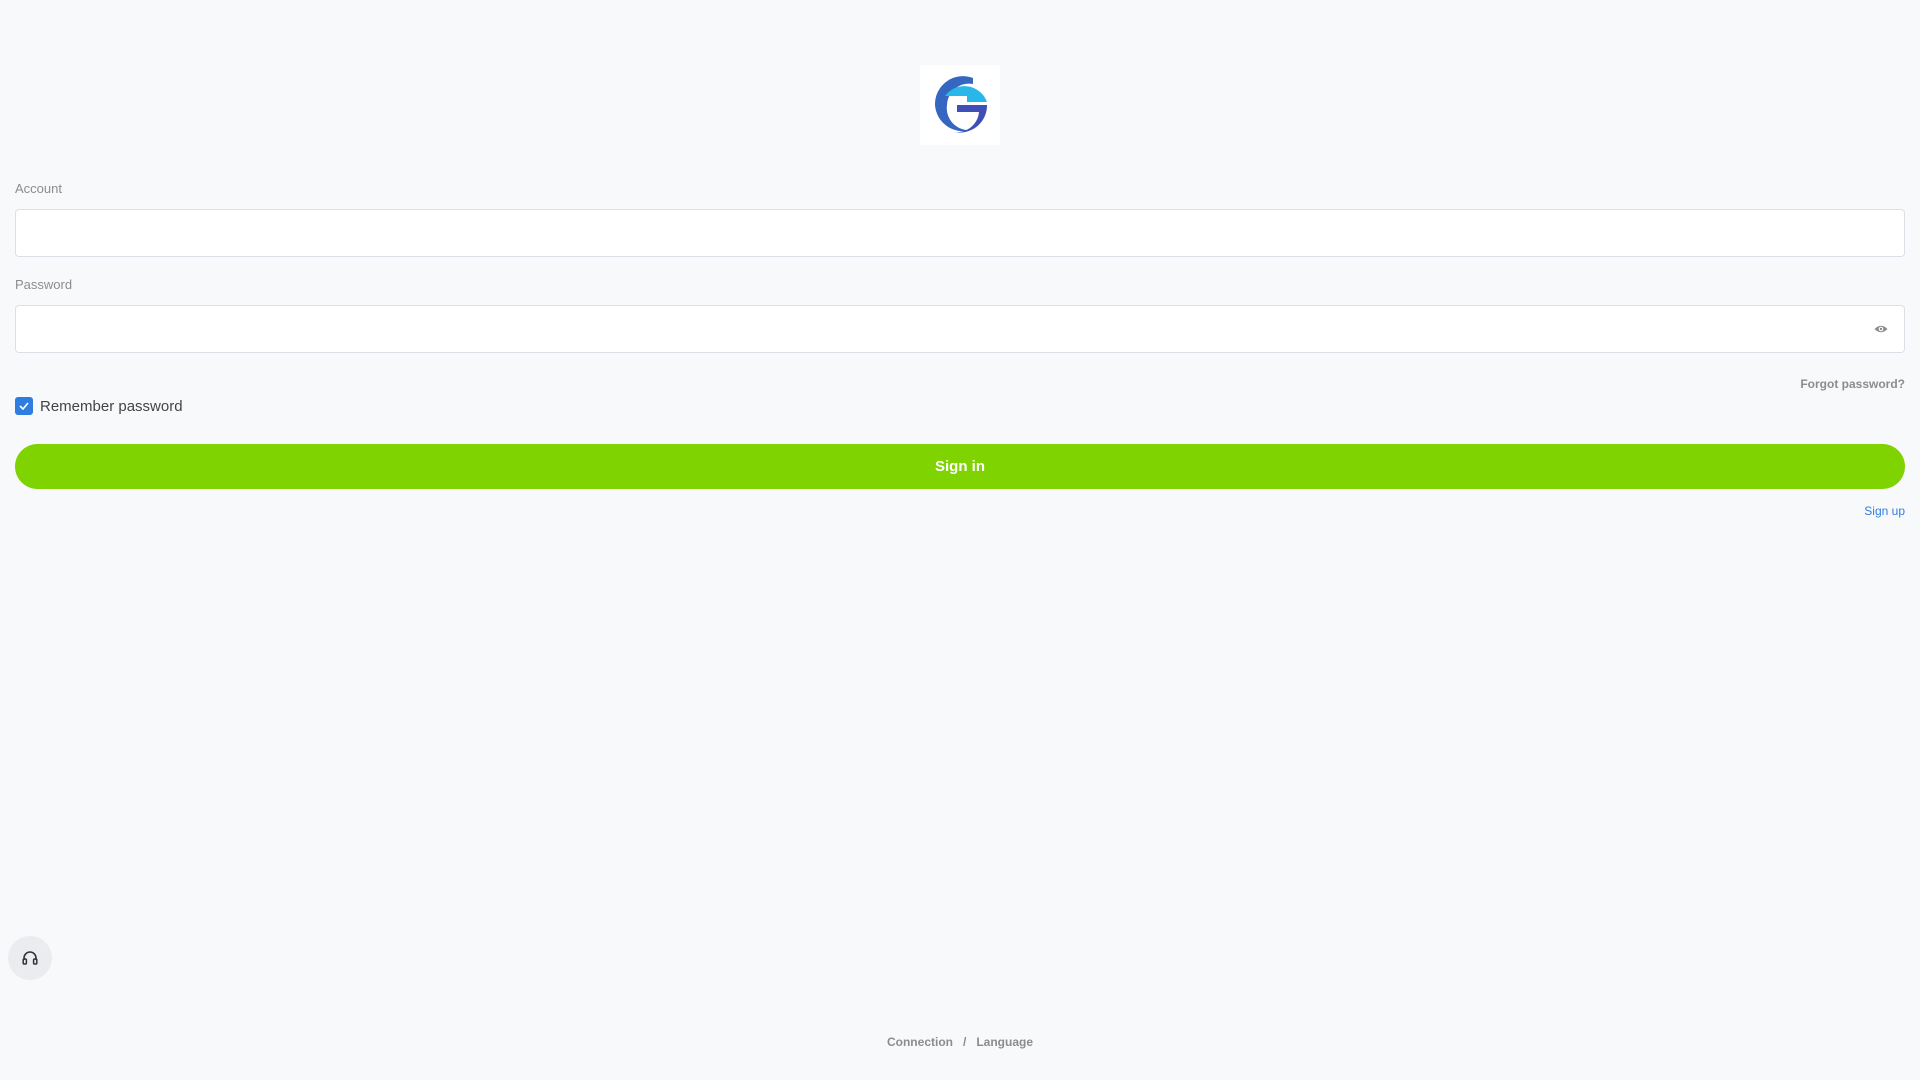  I want to click on remember-password-label: Remember password, so click(111, 406).